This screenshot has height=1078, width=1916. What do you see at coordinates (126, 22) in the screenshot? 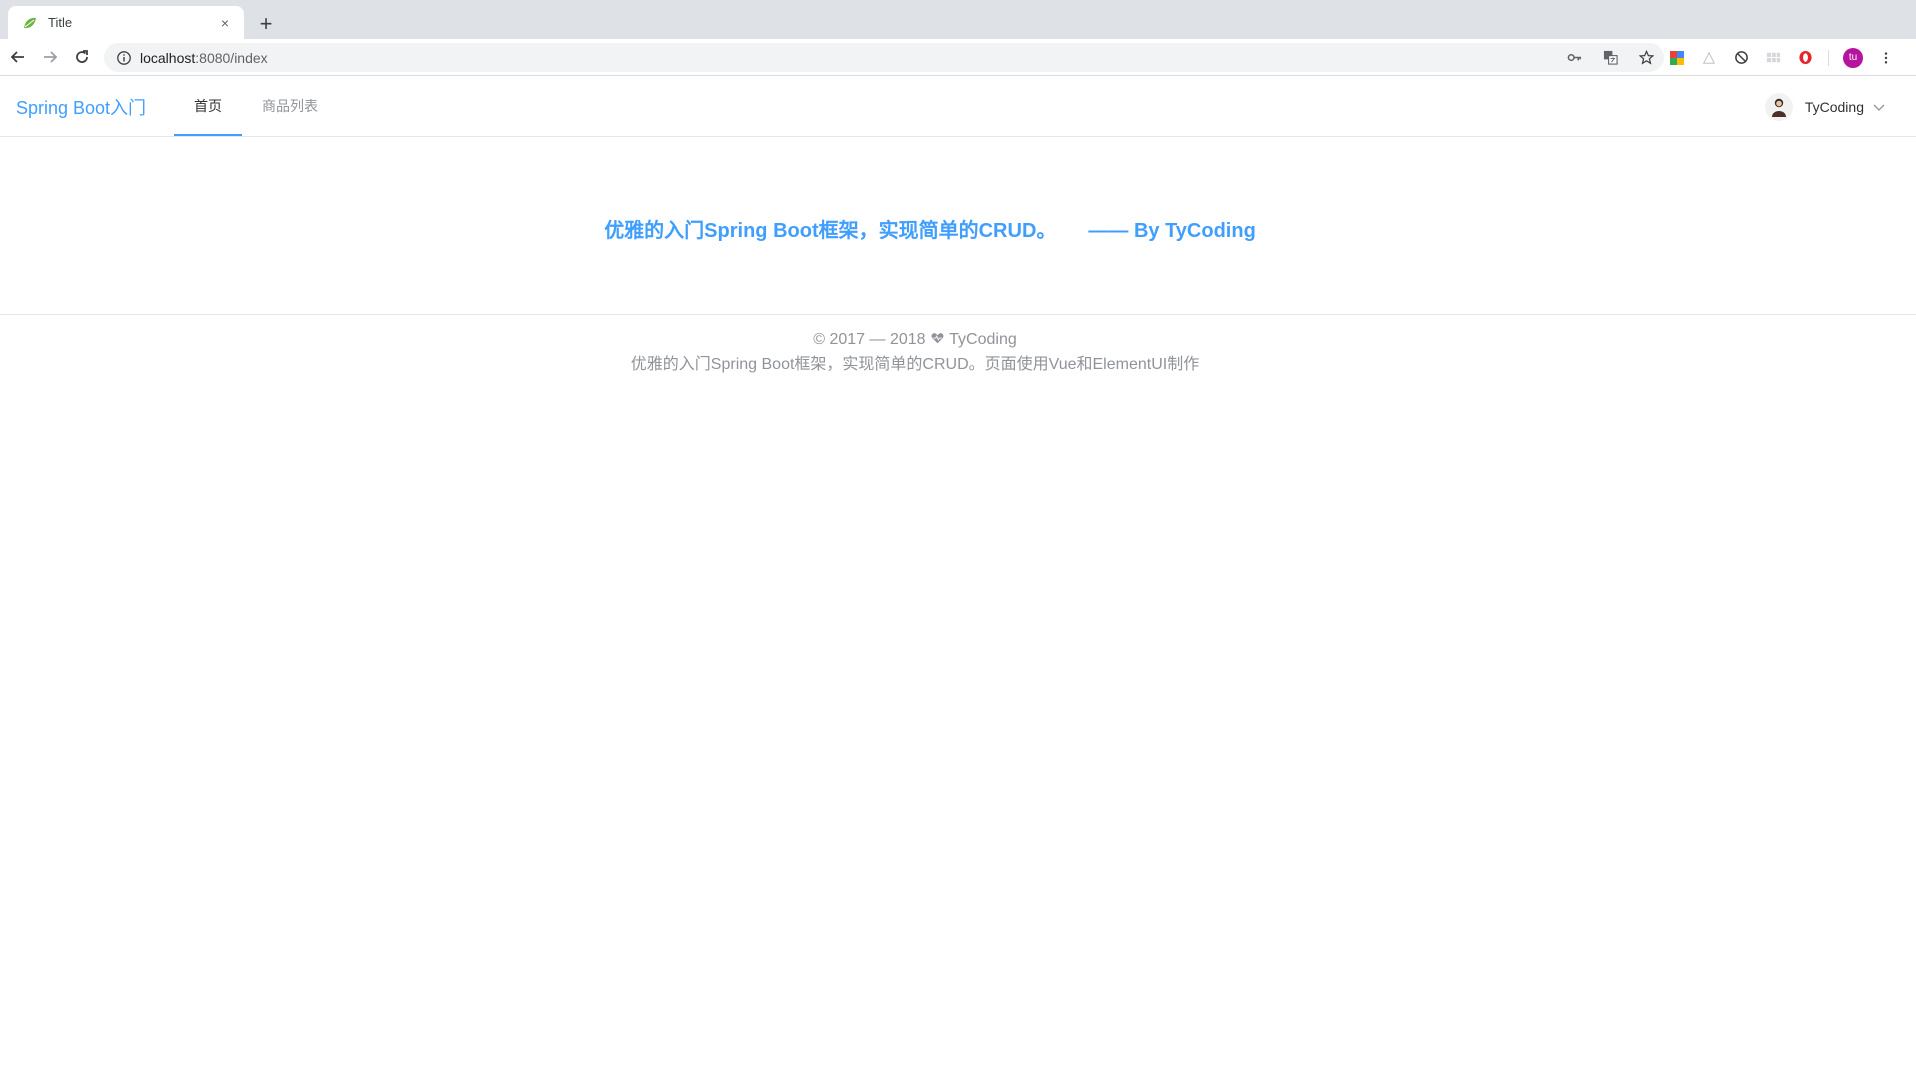
I see `browser-tab: Title ×` at bounding box center [126, 22].